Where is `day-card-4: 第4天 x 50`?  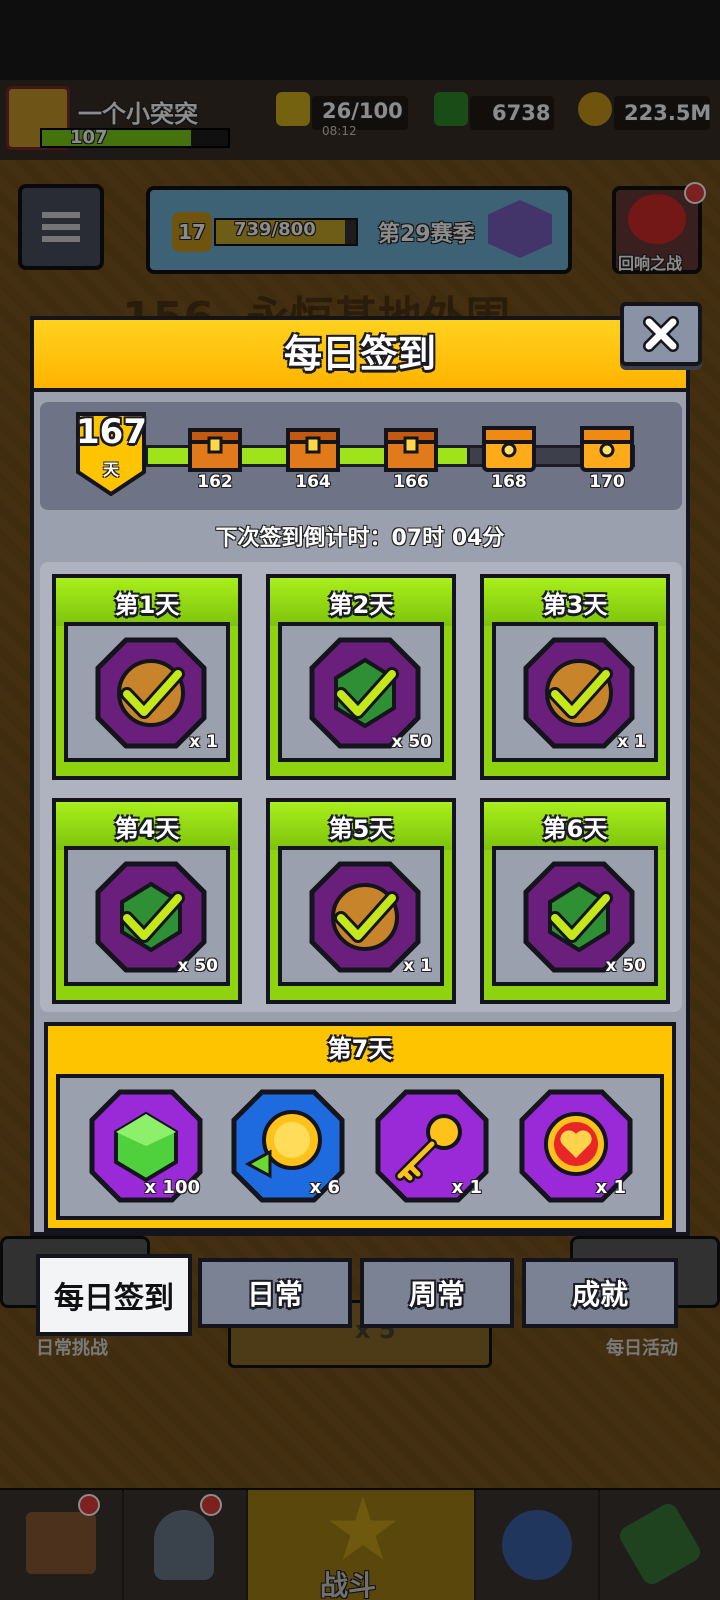 day-card-4: 第4天 x 50 is located at coordinates (147, 901).